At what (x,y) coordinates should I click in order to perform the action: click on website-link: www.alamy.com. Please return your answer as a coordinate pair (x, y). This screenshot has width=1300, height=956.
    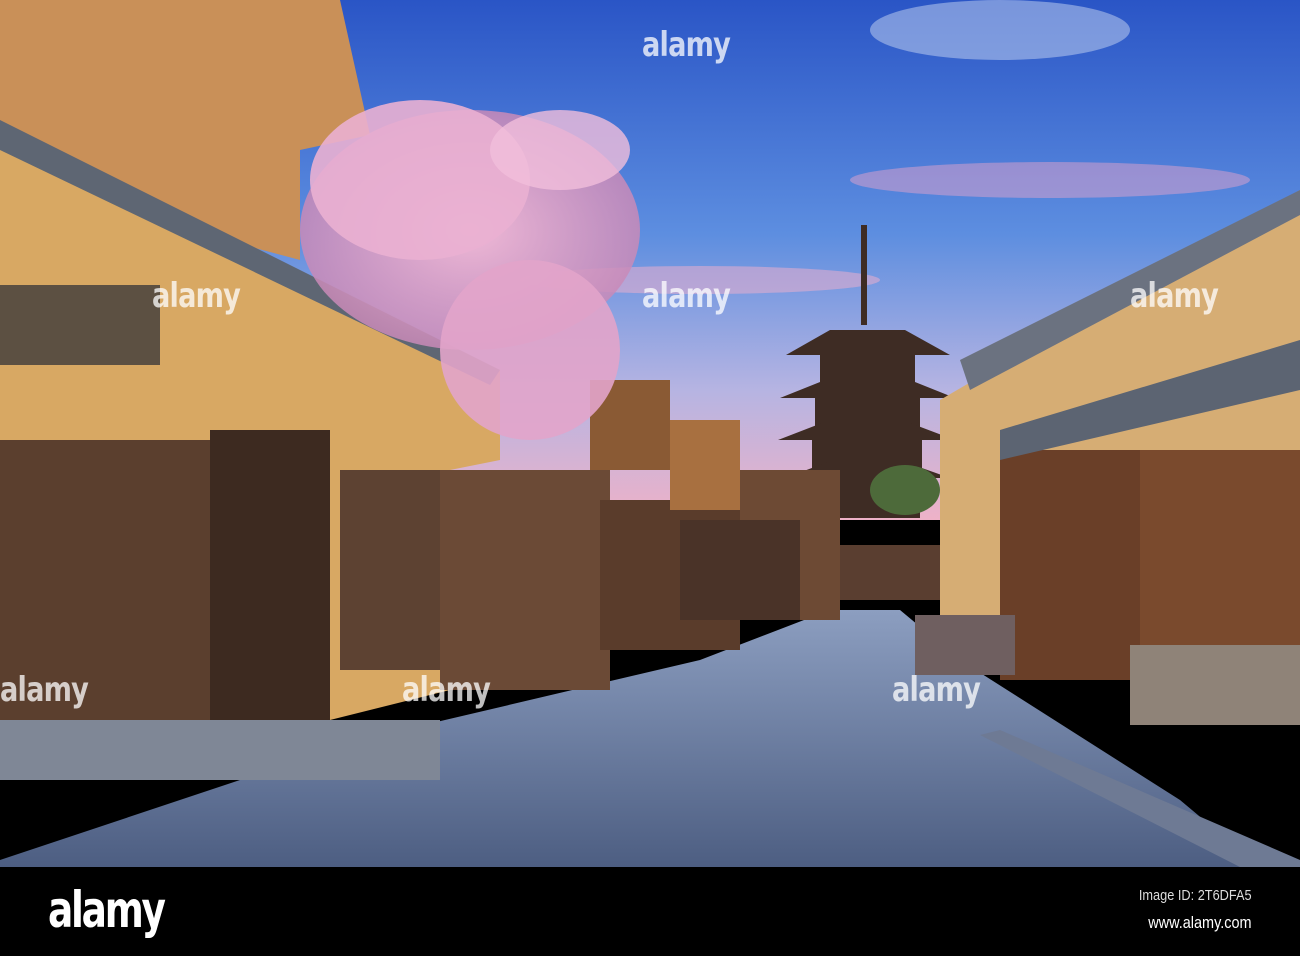
    Looking at the image, I should click on (1200, 922).